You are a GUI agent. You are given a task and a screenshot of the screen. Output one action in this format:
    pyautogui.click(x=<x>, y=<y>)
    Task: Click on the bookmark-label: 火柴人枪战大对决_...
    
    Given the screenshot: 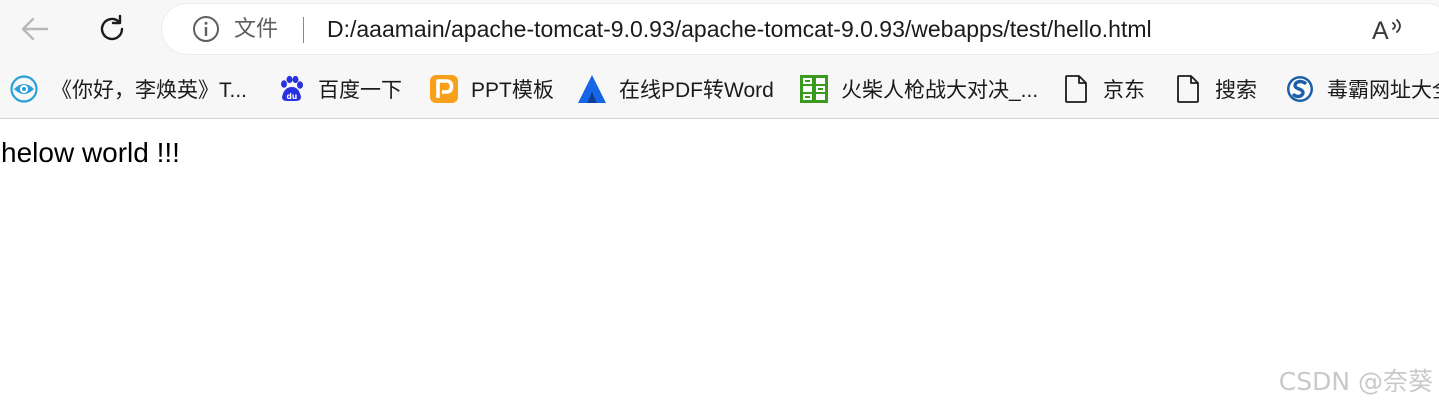 What is the action you would take?
    pyautogui.click(x=940, y=90)
    